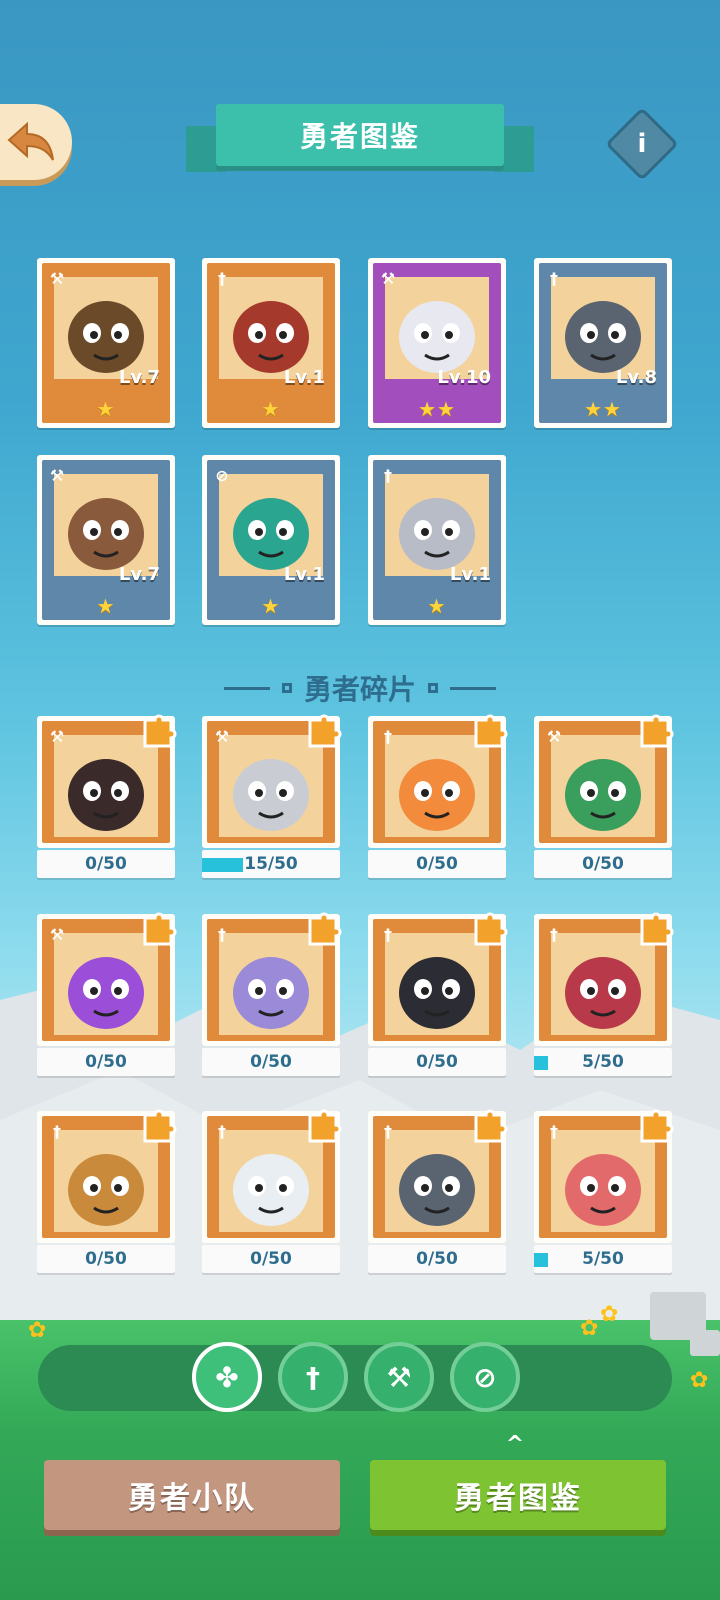 Image resolution: width=720 pixels, height=1600 pixels. Describe the element at coordinates (437, 343) in the screenshot. I see `hero-card: ⚒ Lv.10 ★★` at that location.